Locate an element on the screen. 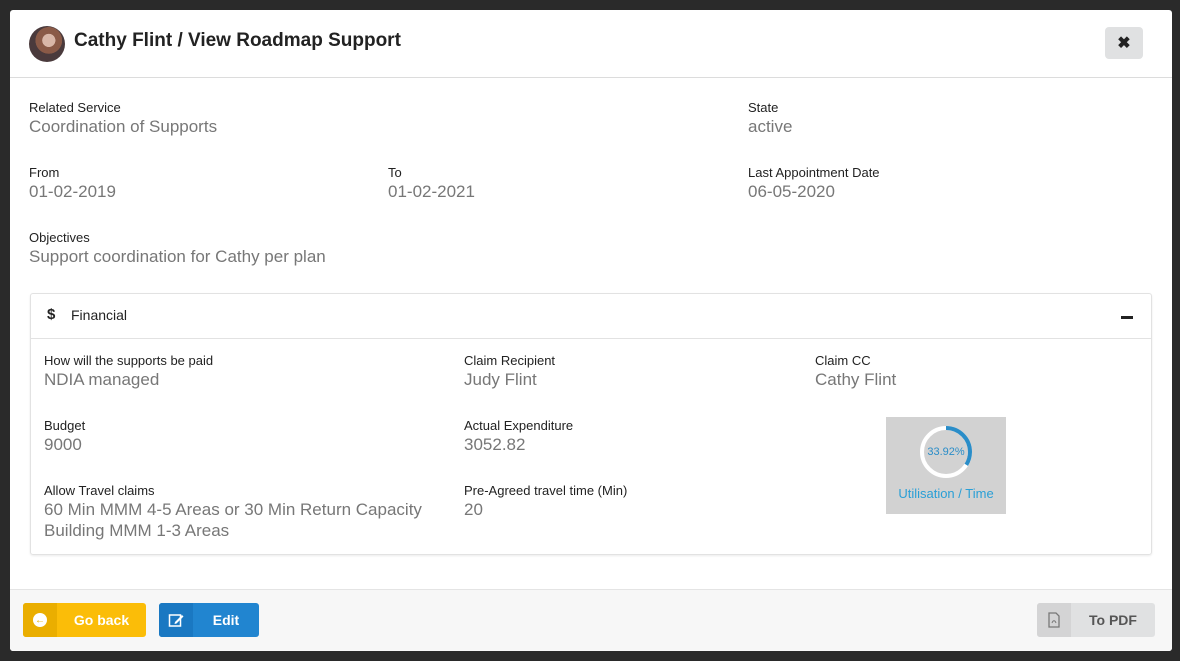 The width and height of the screenshot is (1180, 661). edit-icon is located at coordinates (176, 620).